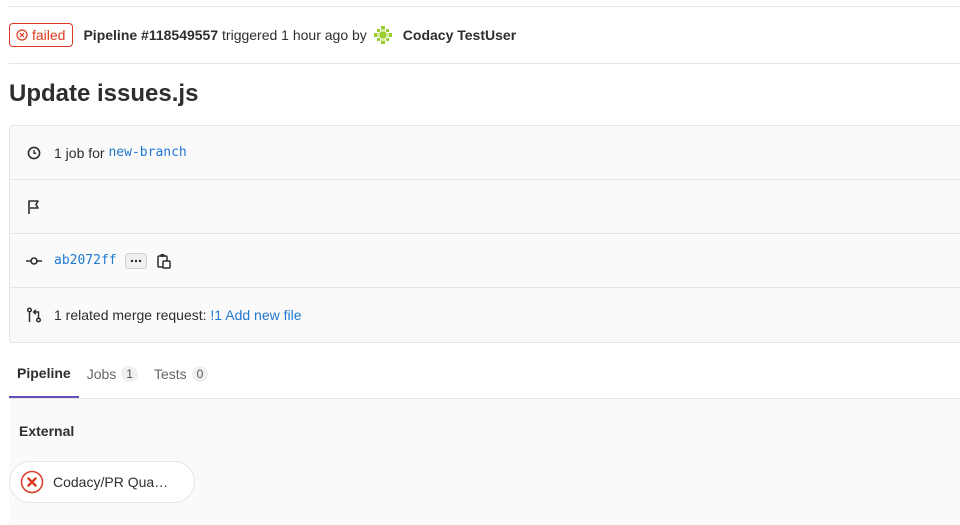 Image resolution: width=960 pixels, height=525 pixels. Describe the element at coordinates (263, 315) in the screenshot. I see `mr-title: Add new file` at that location.